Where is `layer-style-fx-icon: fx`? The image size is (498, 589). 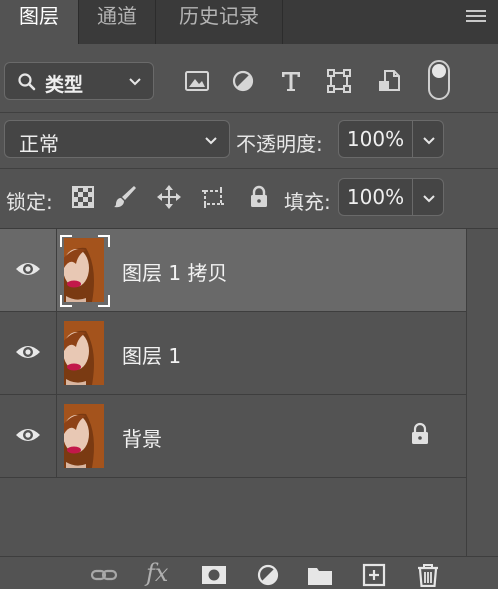 layer-style-fx-icon: fx is located at coordinates (157, 573).